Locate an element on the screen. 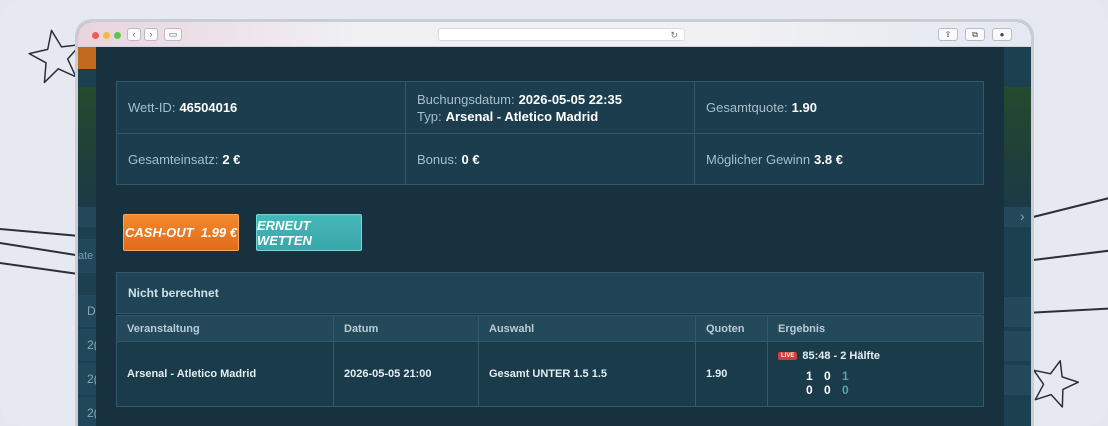 This screenshot has width=1108, height=426. selection-cell: Gesamt UNTER 1.5 1.5 is located at coordinates (587, 374).